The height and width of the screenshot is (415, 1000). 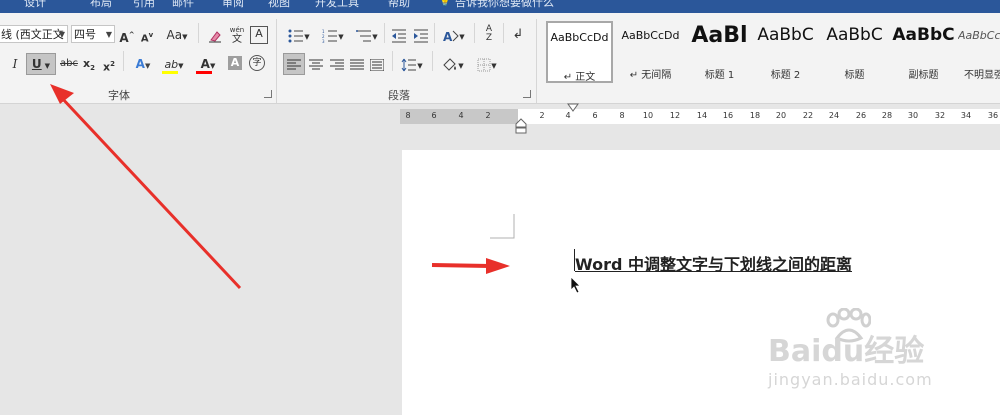 I want to click on ruler-tick: 8, so click(x=622, y=115).